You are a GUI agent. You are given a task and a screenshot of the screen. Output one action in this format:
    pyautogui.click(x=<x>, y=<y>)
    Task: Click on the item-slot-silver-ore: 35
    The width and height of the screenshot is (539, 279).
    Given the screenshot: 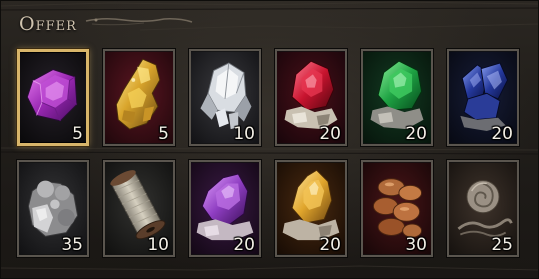 What is the action you would take?
    pyautogui.click(x=53, y=208)
    